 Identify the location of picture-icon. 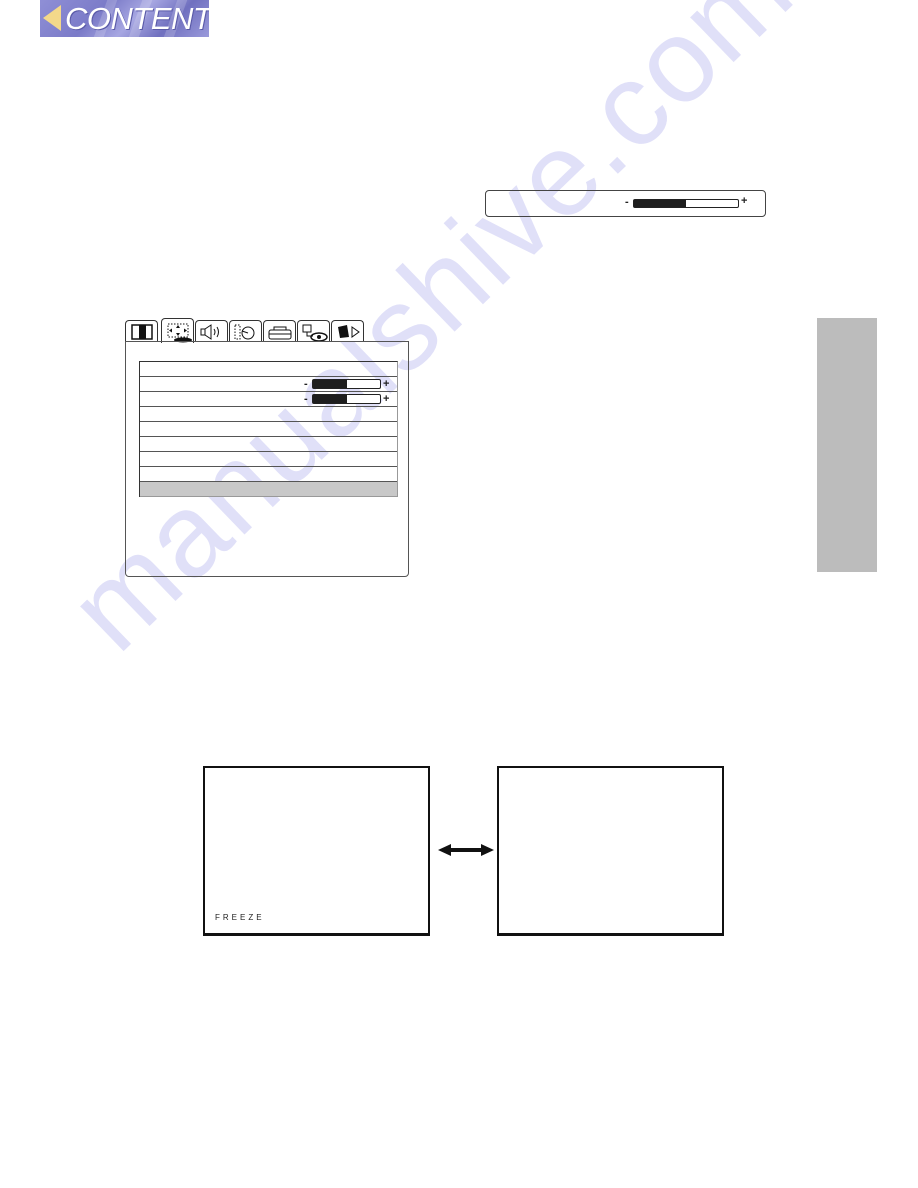
(142, 332).